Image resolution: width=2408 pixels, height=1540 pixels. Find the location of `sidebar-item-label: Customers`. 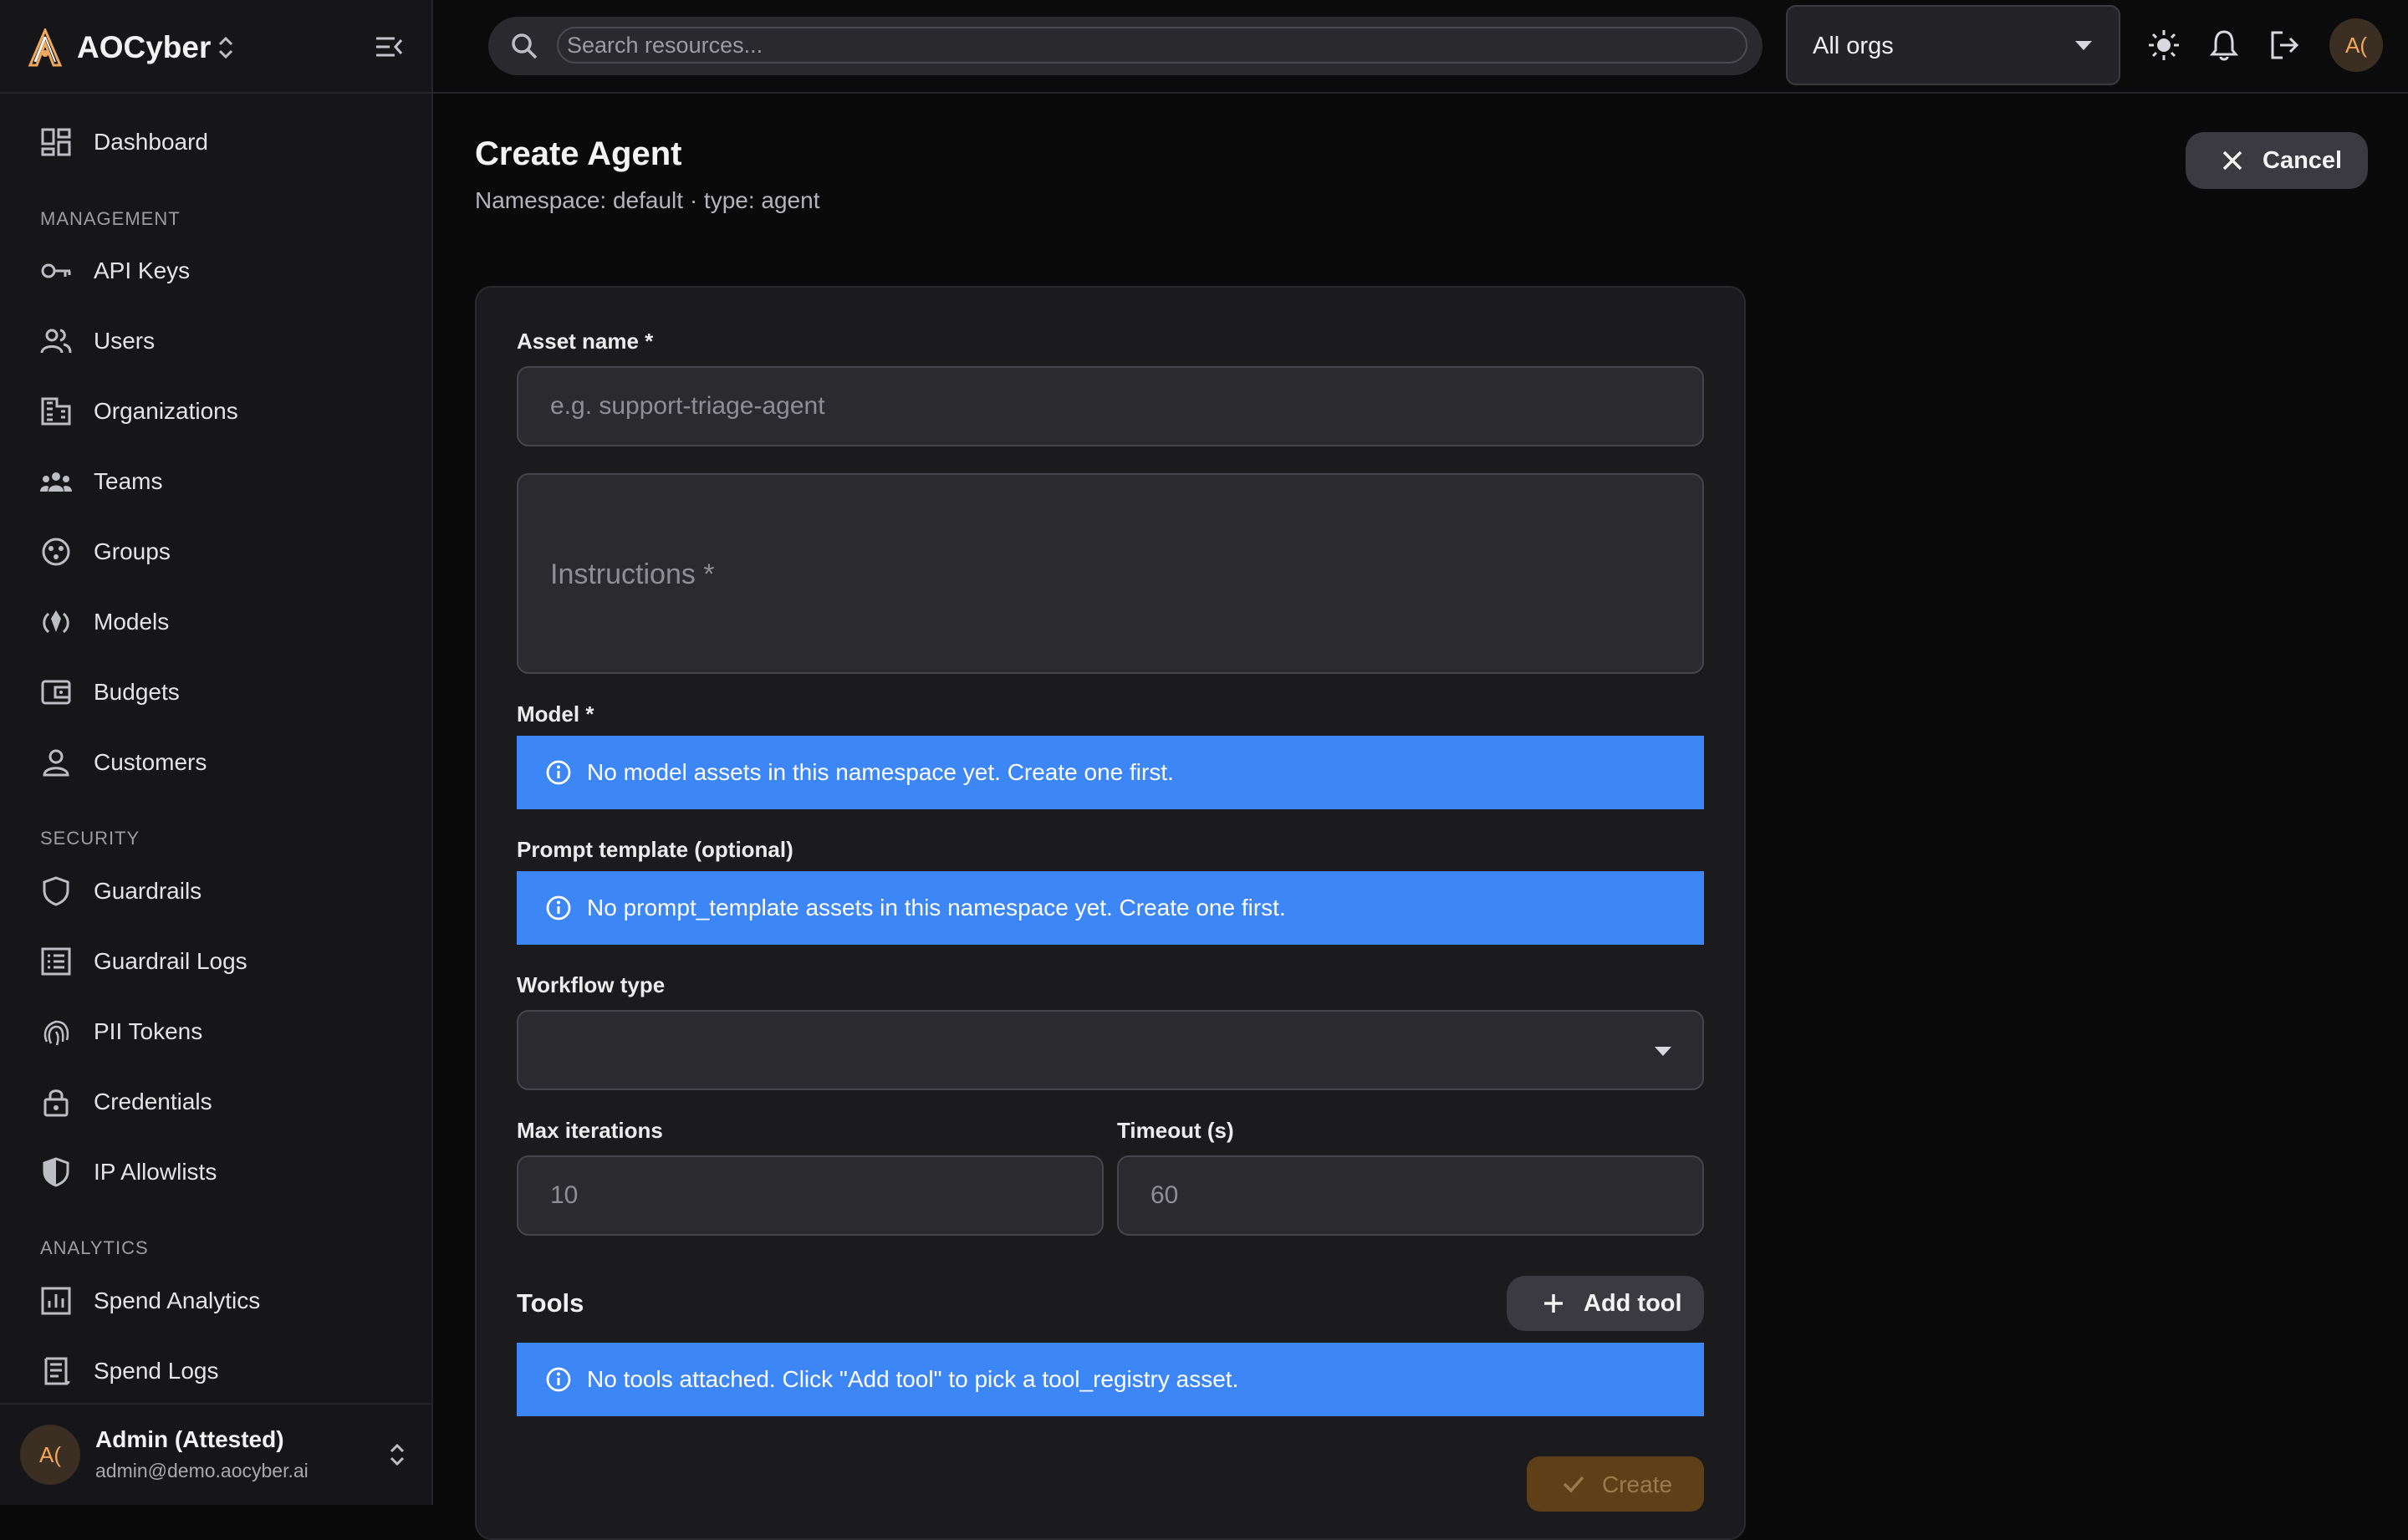

sidebar-item-label: Customers is located at coordinates (150, 762).